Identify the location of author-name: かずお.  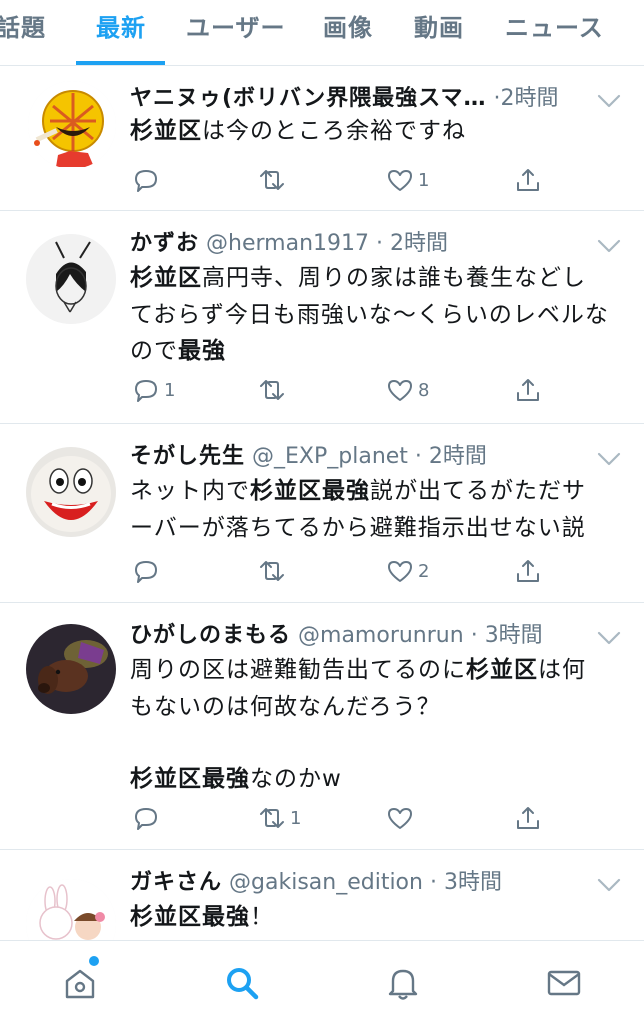
(164, 243).